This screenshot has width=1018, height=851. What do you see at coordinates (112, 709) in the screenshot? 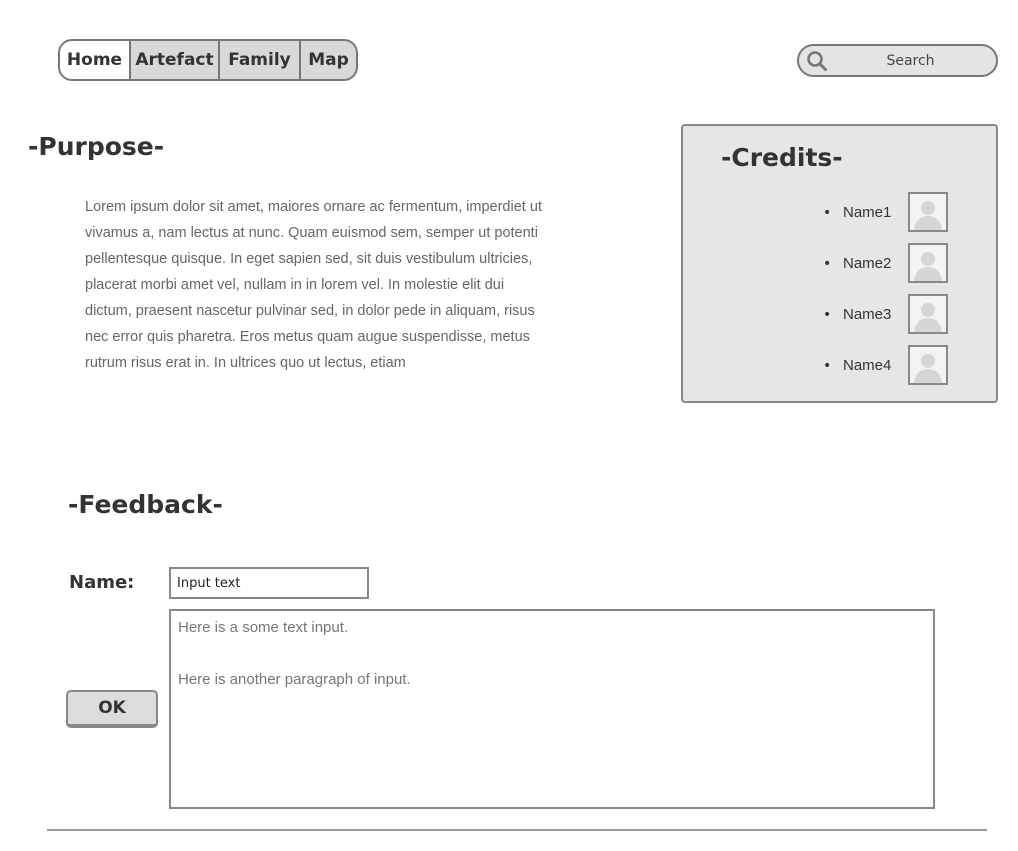
I see `ok-button: OK` at bounding box center [112, 709].